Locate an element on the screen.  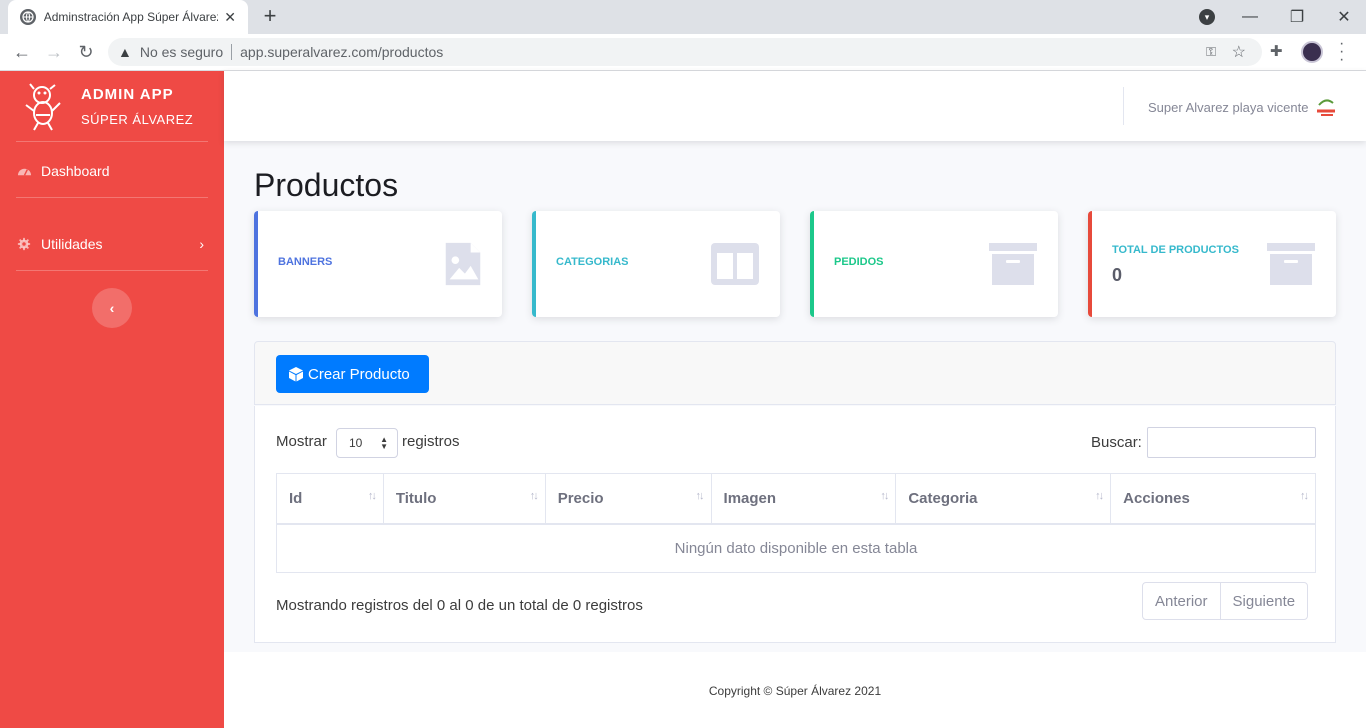
card-label: TOTAL DE PRODUCTOS is located at coordinates (1175, 250).